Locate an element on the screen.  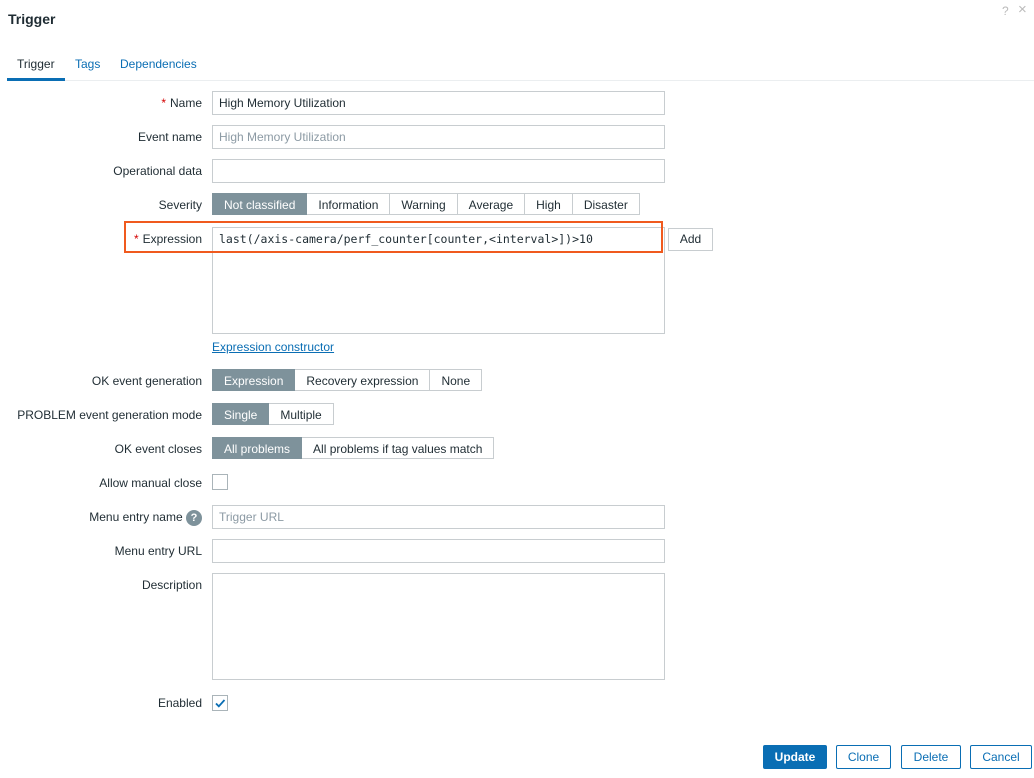
ok-gen-recovery-expression: Recovery expression is located at coordinates (363, 380).